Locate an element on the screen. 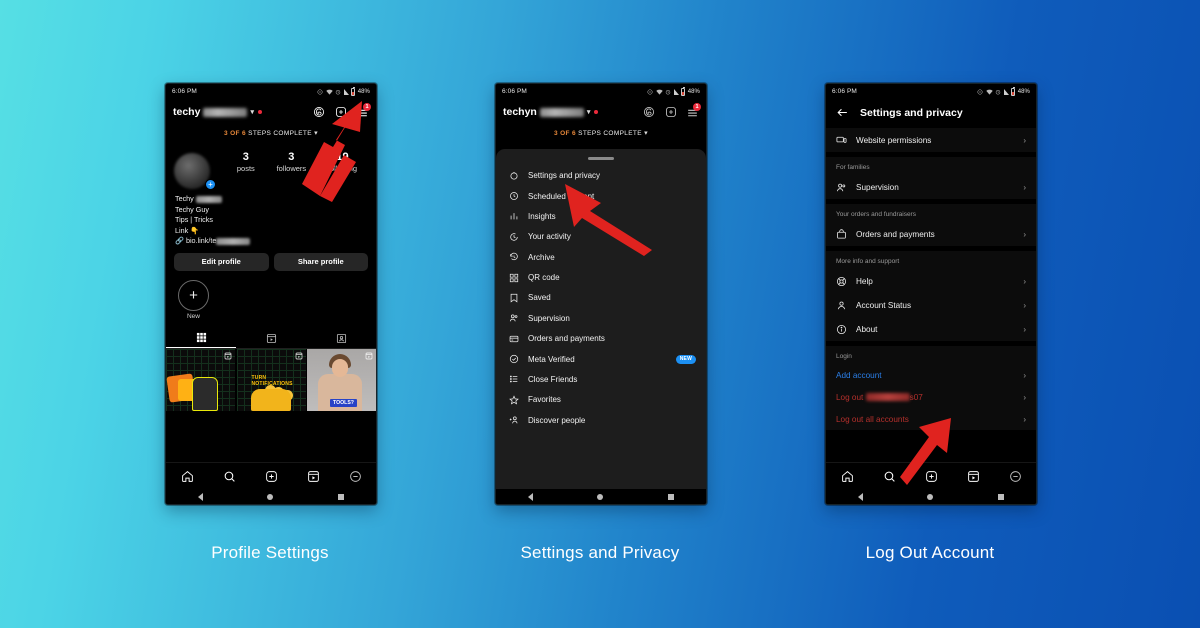  settings-row-help: Help › is located at coordinates (931, 281).